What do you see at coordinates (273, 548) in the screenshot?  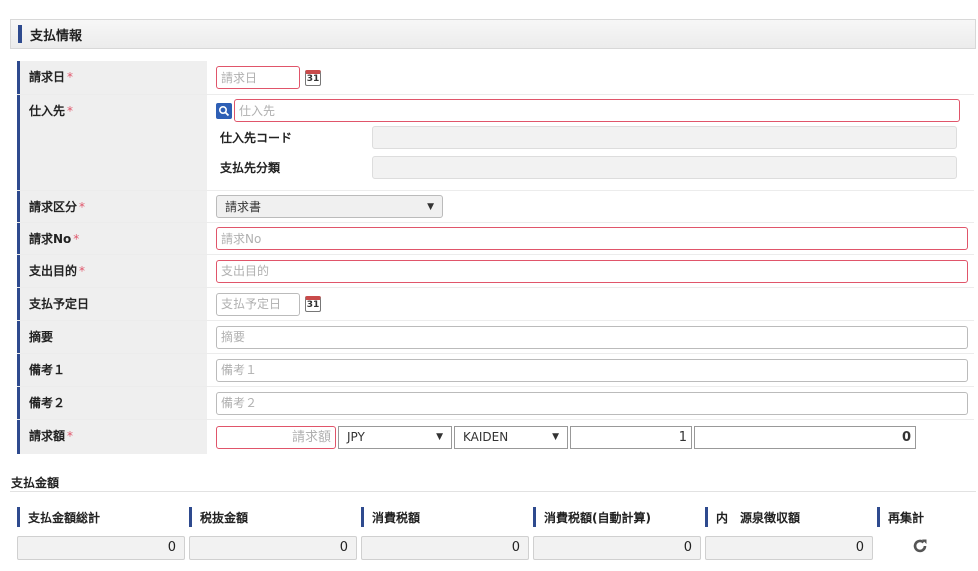 I see `pre-tax-value: 0` at bounding box center [273, 548].